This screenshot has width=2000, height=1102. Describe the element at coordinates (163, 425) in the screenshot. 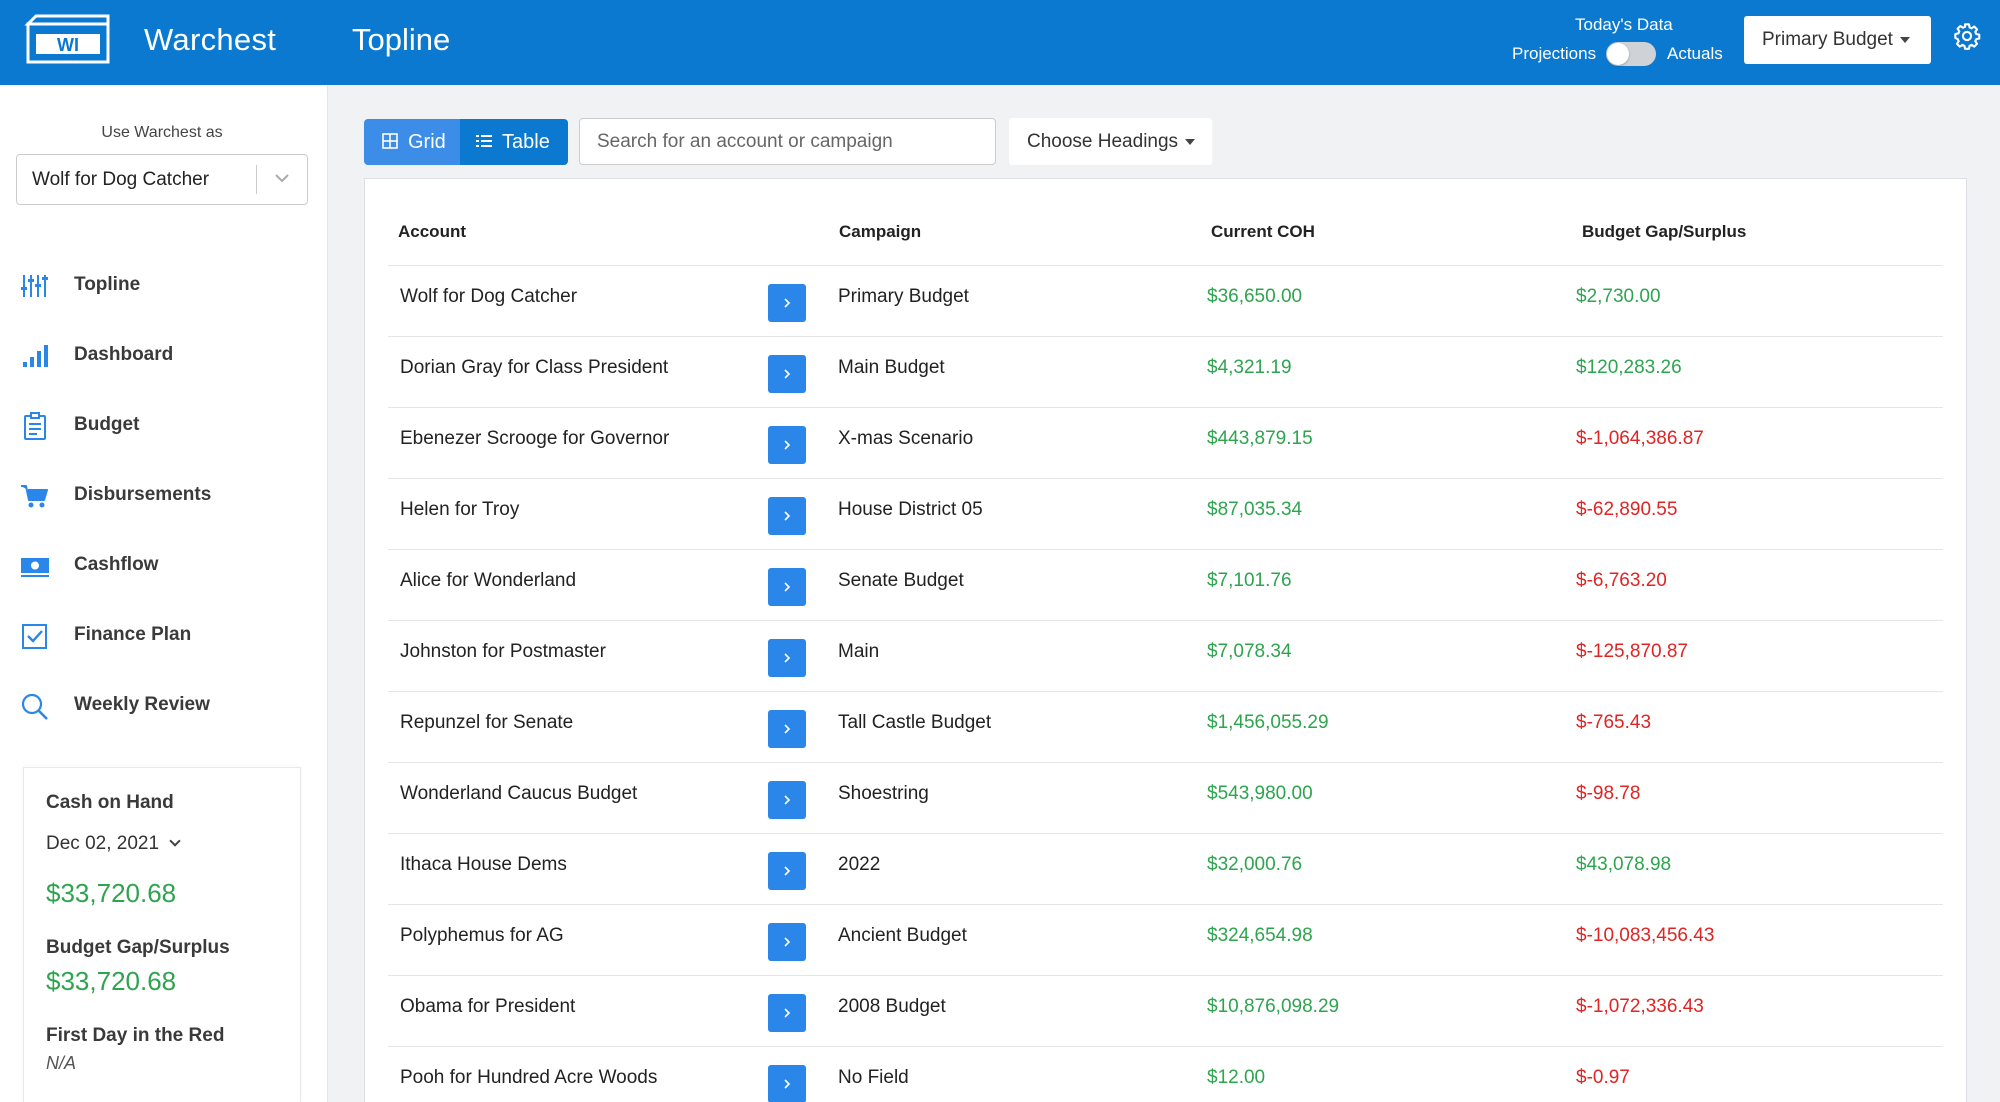

I see `nav-budget: Budget` at that location.